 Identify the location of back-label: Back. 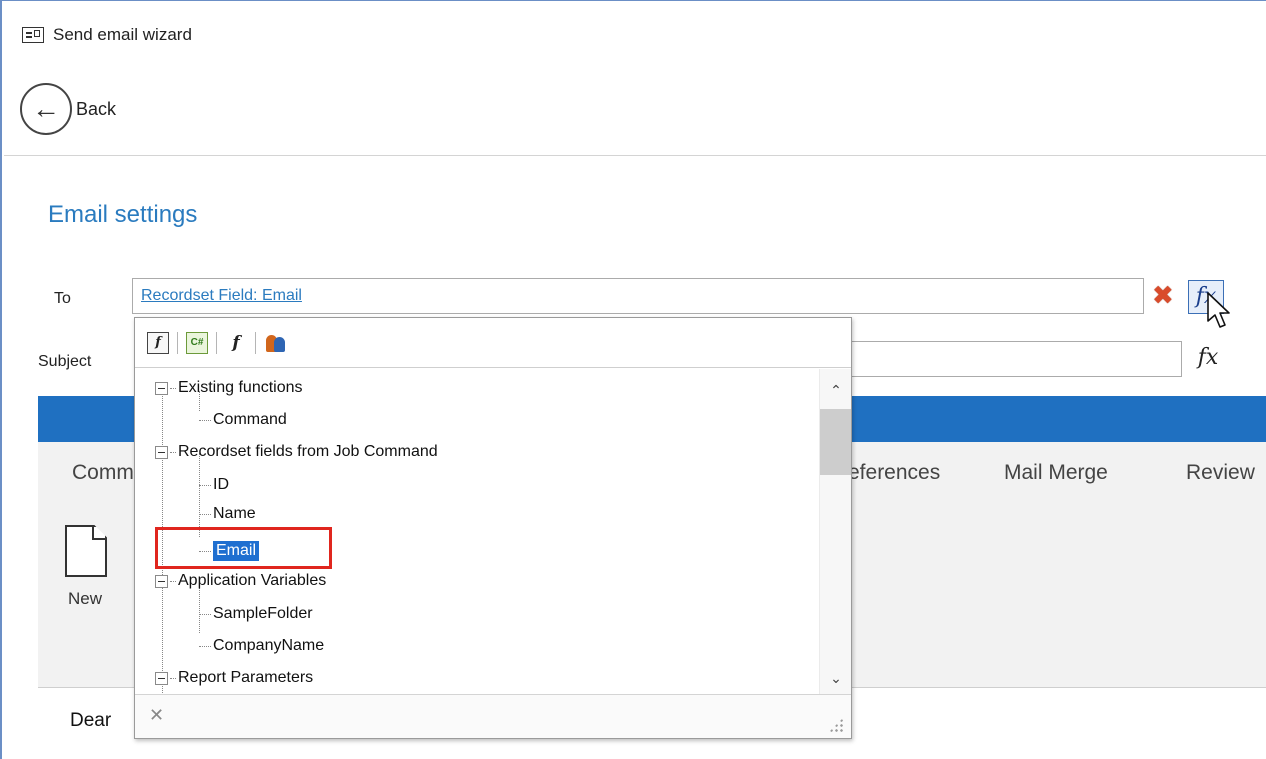
(96, 108).